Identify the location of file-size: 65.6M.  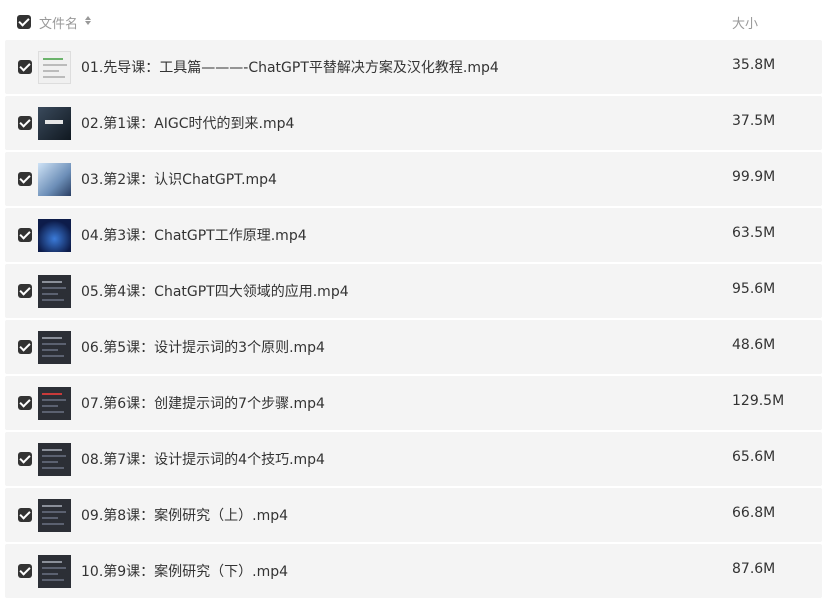
(754, 457).